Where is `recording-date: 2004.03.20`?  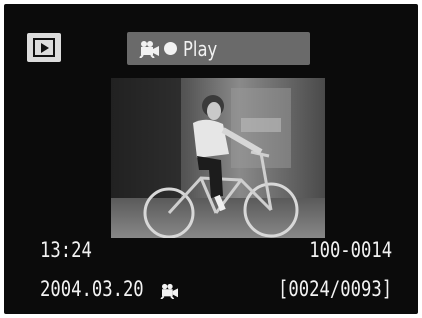
recording-date: 2004.03.20 is located at coordinates (92, 289).